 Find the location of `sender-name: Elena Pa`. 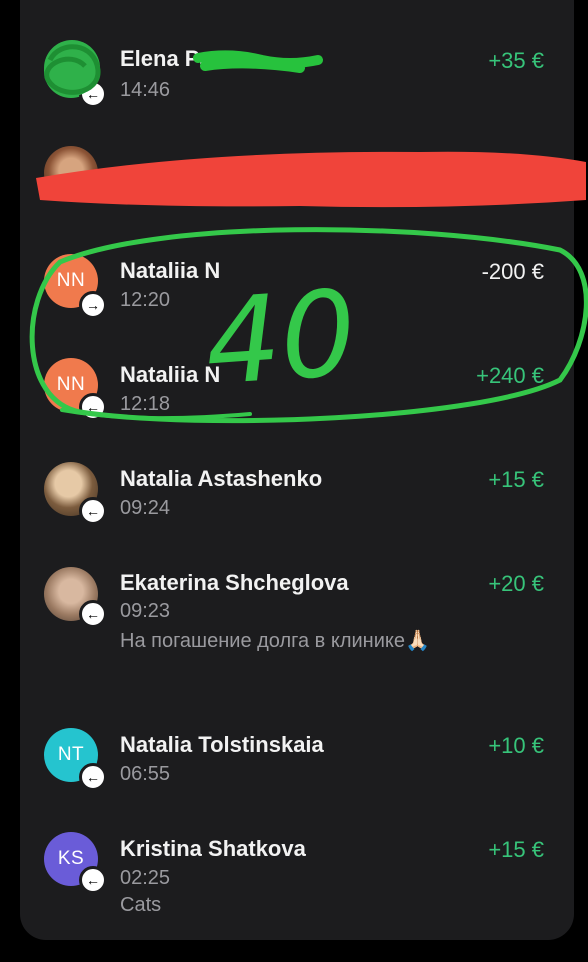

sender-name: Elena Pa is located at coordinates (166, 58).